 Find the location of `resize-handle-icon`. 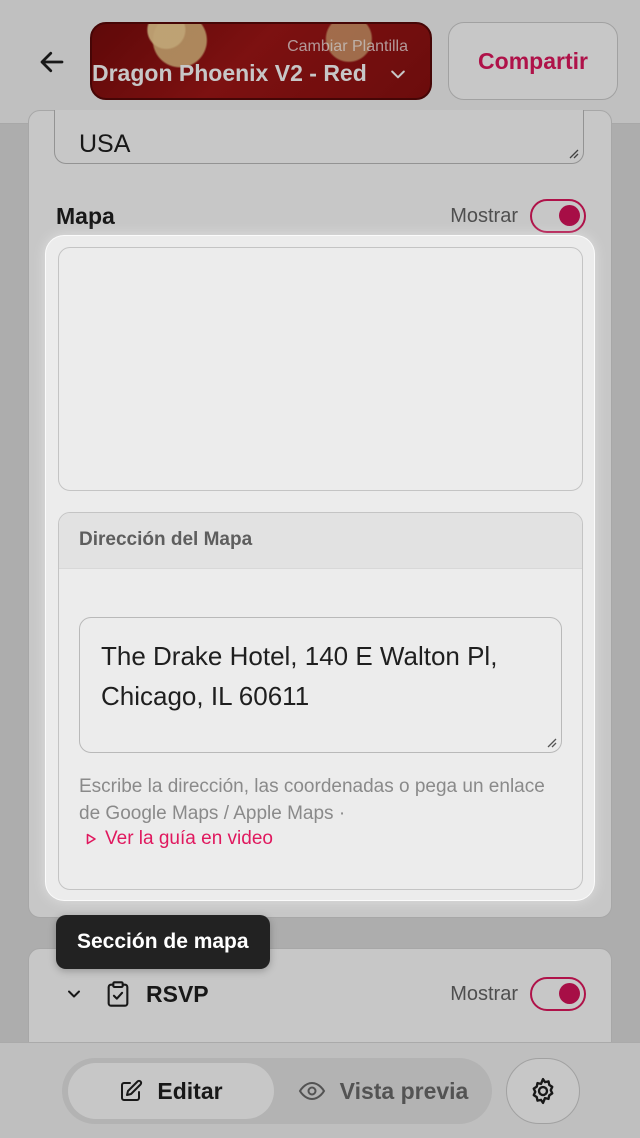

resize-handle-icon is located at coordinates (551, 742).